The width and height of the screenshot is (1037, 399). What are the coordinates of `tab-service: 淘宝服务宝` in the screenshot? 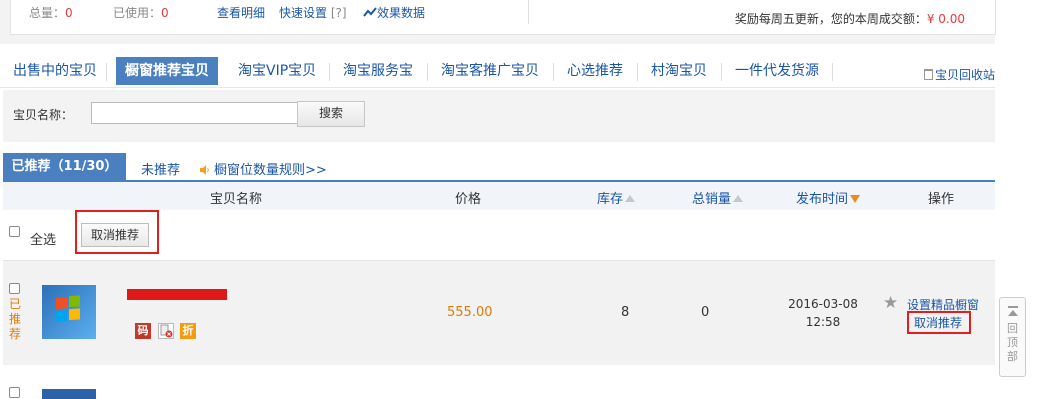 It's located at (378, 71).